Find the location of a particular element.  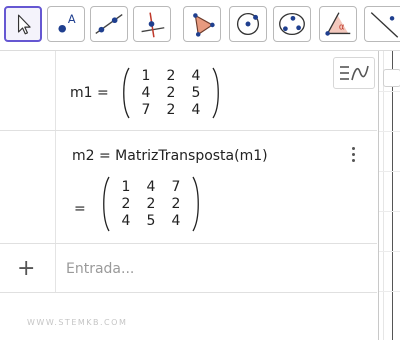

polygon-tool-button is located at coordinates (202, 24).